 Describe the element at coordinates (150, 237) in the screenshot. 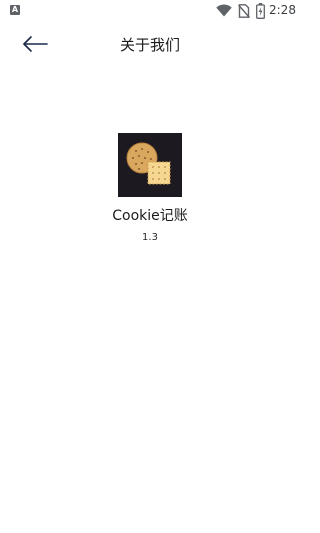

I see `app-version: 1.3` at that location.